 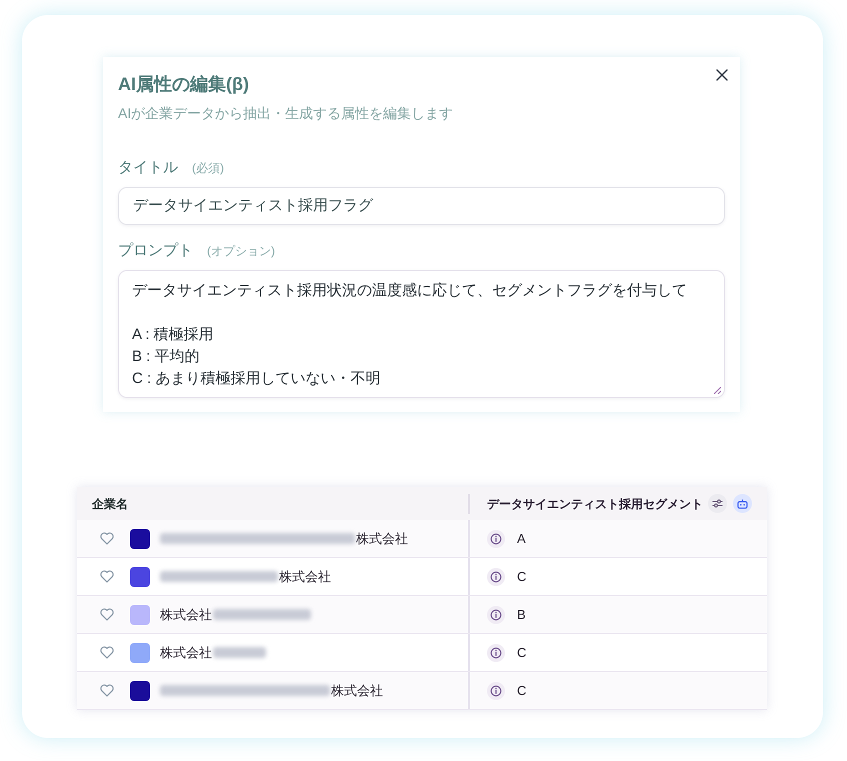 What do you see at coordinates (239, 652) in the screenshot?
I see `blurred-name-redaction` at bounding box center [239, 652].